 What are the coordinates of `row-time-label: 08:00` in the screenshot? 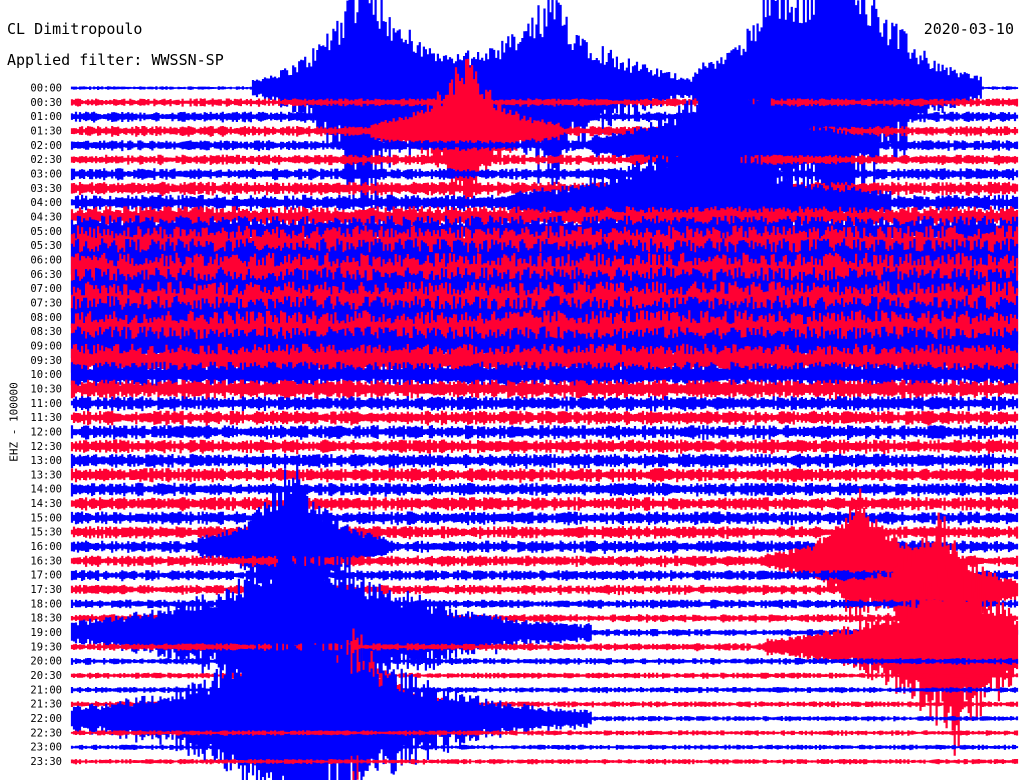 It's located at (46, 318).